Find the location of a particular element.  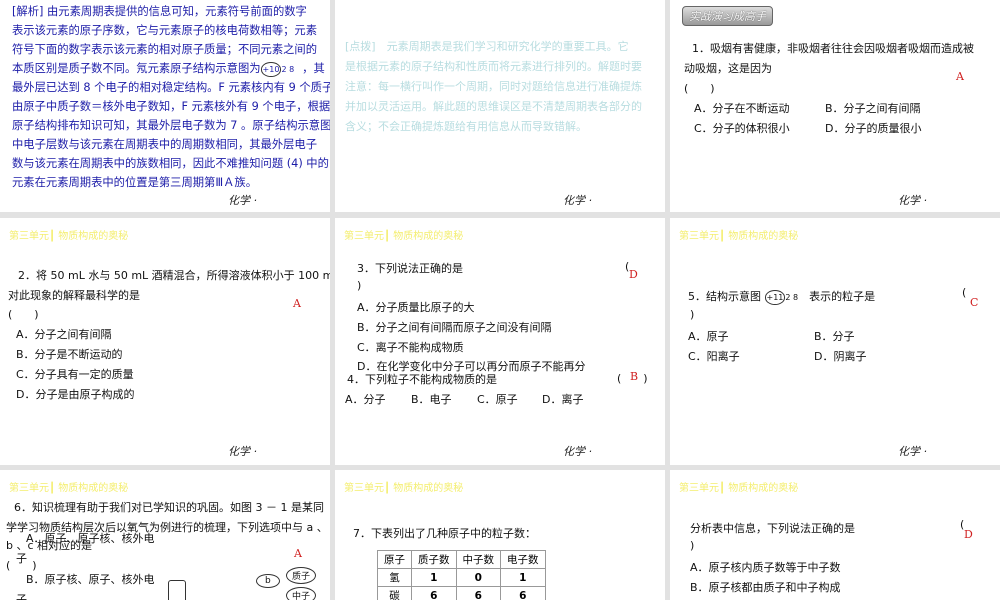

option: C．分子具有一定的质量 is located at coordinates (75, 374).